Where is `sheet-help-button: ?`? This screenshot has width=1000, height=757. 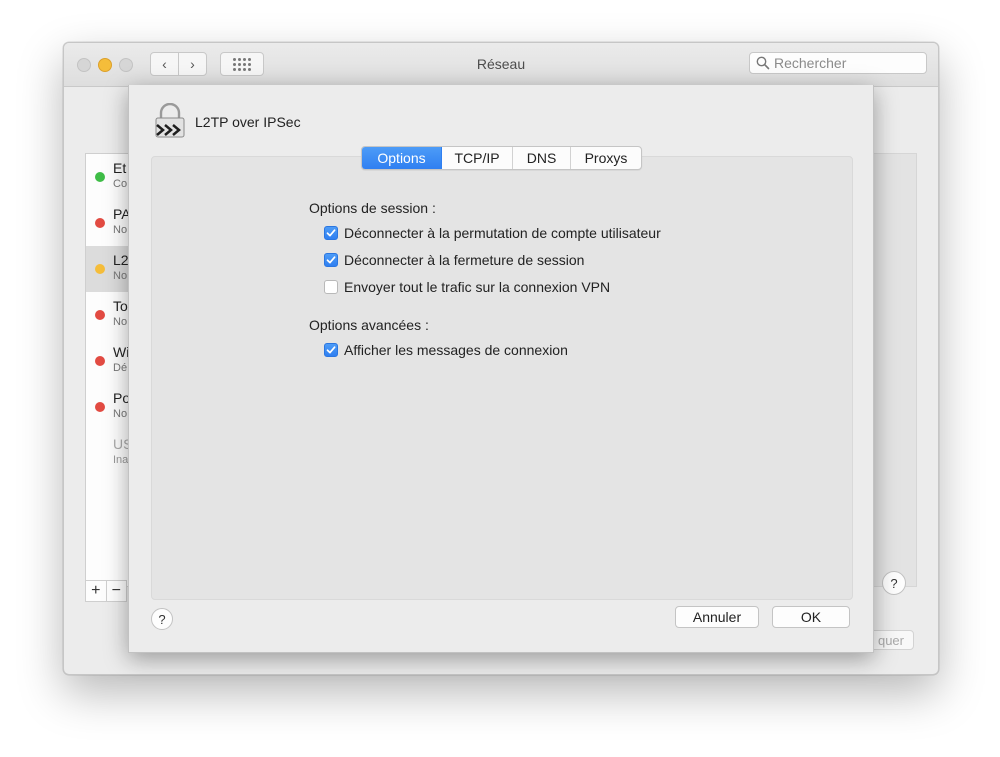 sheet-help-button: ? is located at coordinates (162, 619).